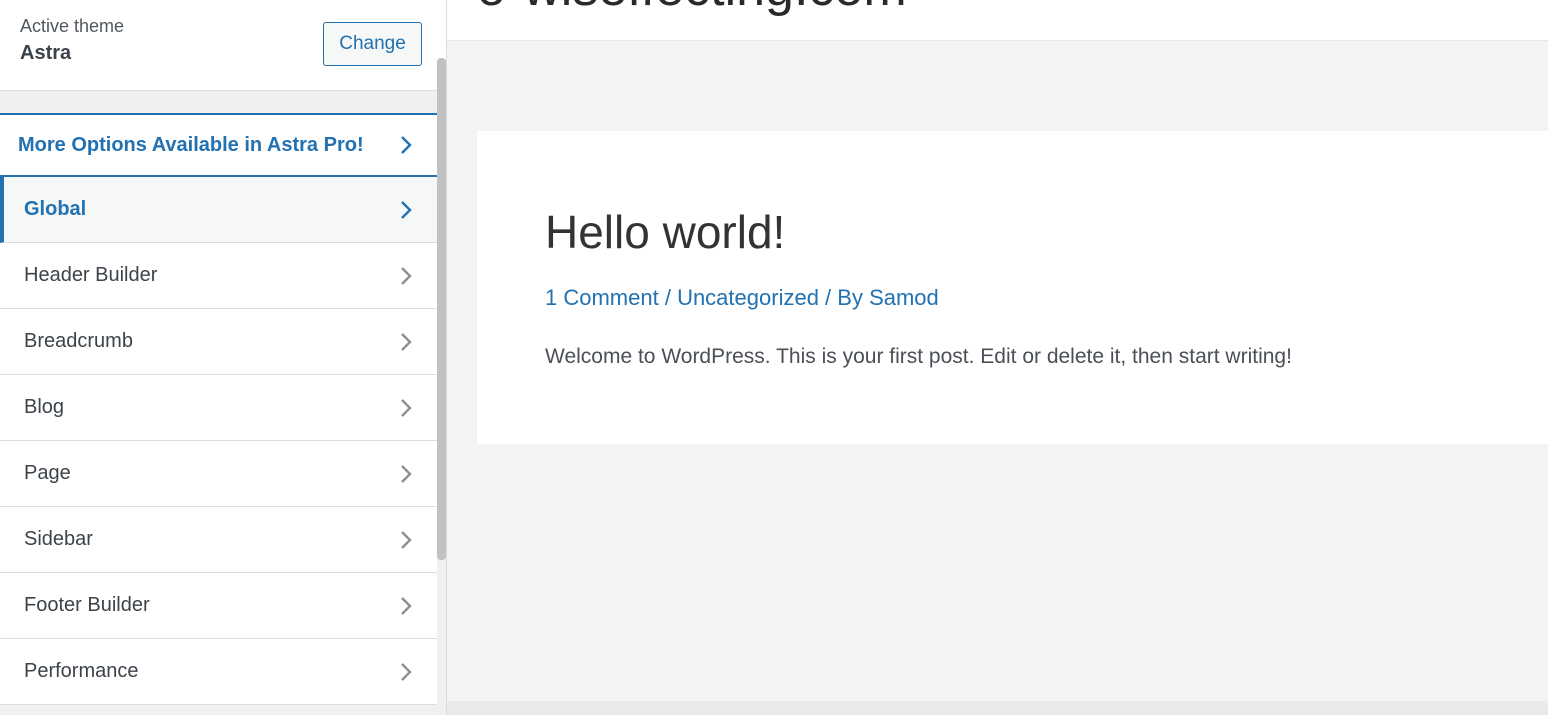 This screenshot has width=1548, height=715. What do you see at coordinates (223, 45) in the screenshot?
I see `active-theme-panel: Active theme Astra Change` at bounding box center [223, 45].